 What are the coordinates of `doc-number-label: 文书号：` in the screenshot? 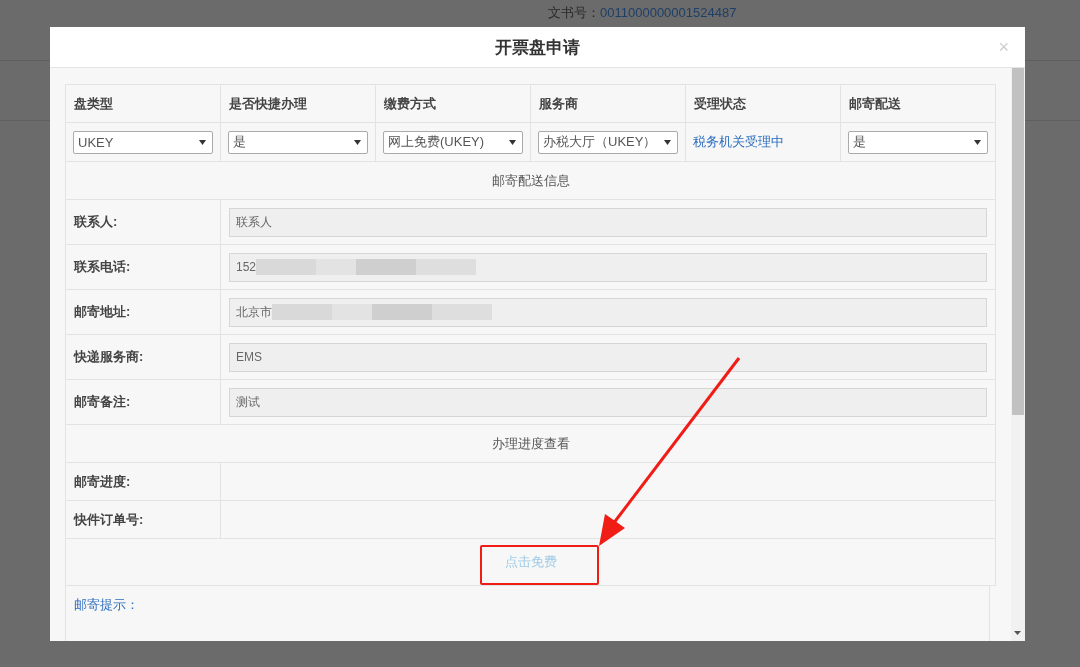 It's located at (574, 12).